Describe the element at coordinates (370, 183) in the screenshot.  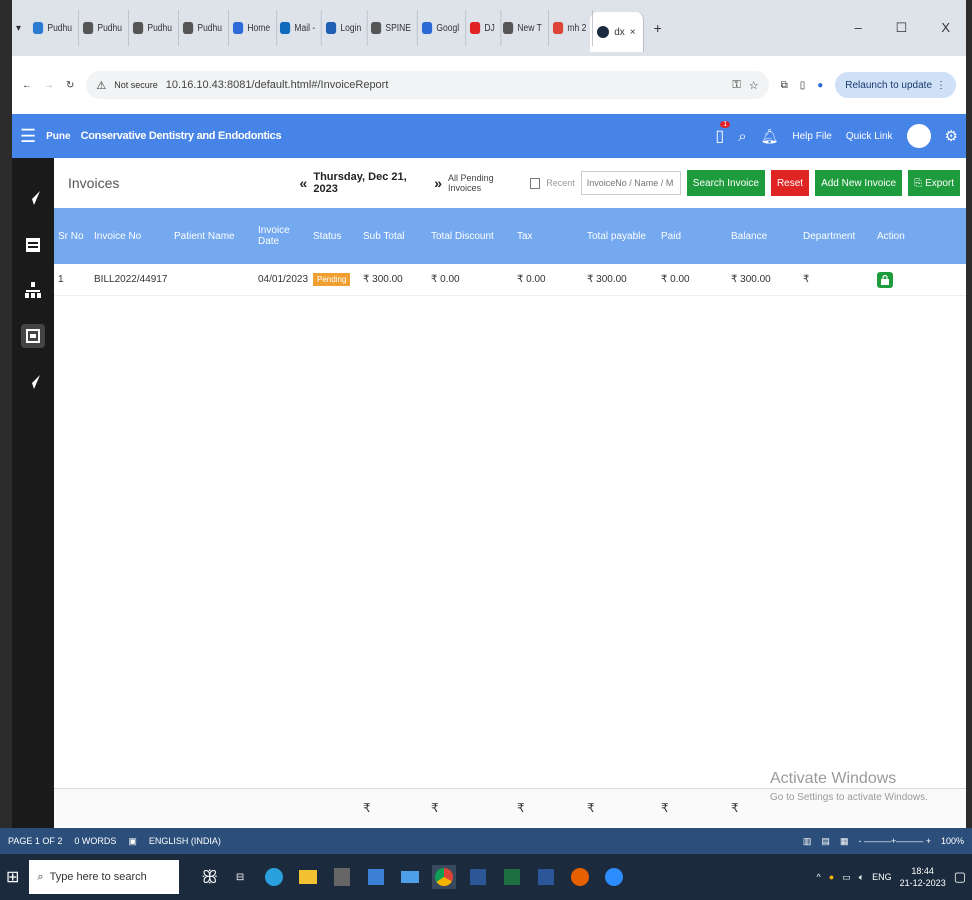
I see `current-date: Thursday, Dec 21, 2023` at that location.